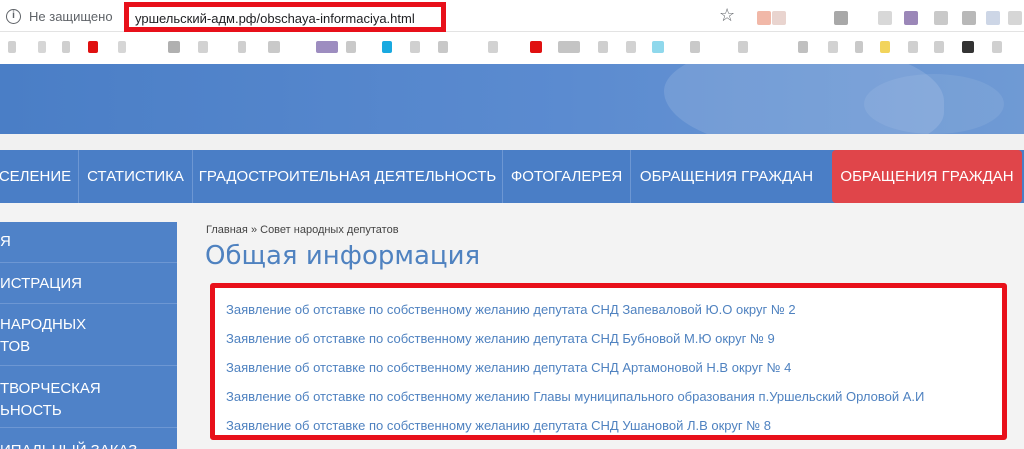 This screenshot has height=449, width=1024. What do you see at coordinates (347, 176) in the screenshot?
I see `nav-item-gradostroitelnaya: ГРАДОСТРОИТЕЛЬНАЯ ДЕЯТЕЛЬНОСТЬ` at bounding box center [347, 176].